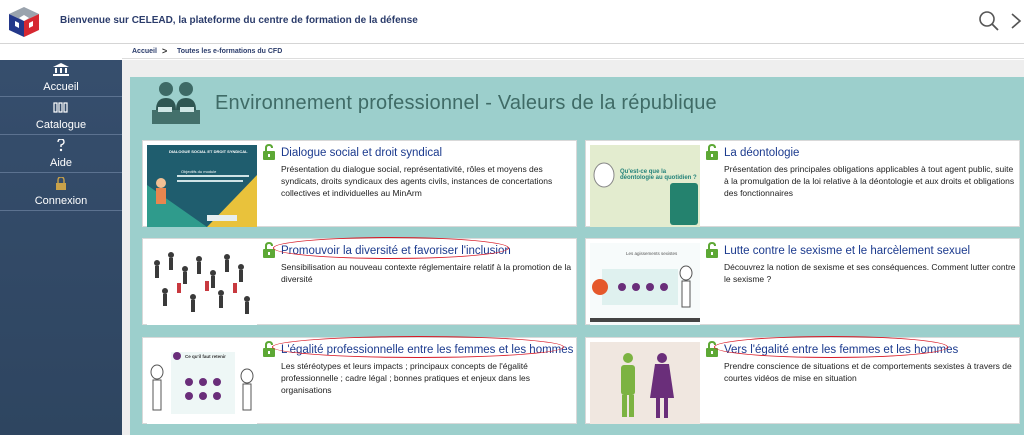  What do you see at coordinates (61, 201) in the screenshot?
I see `sidebar-item-label: Connexion` at bounding box center [61, 201].